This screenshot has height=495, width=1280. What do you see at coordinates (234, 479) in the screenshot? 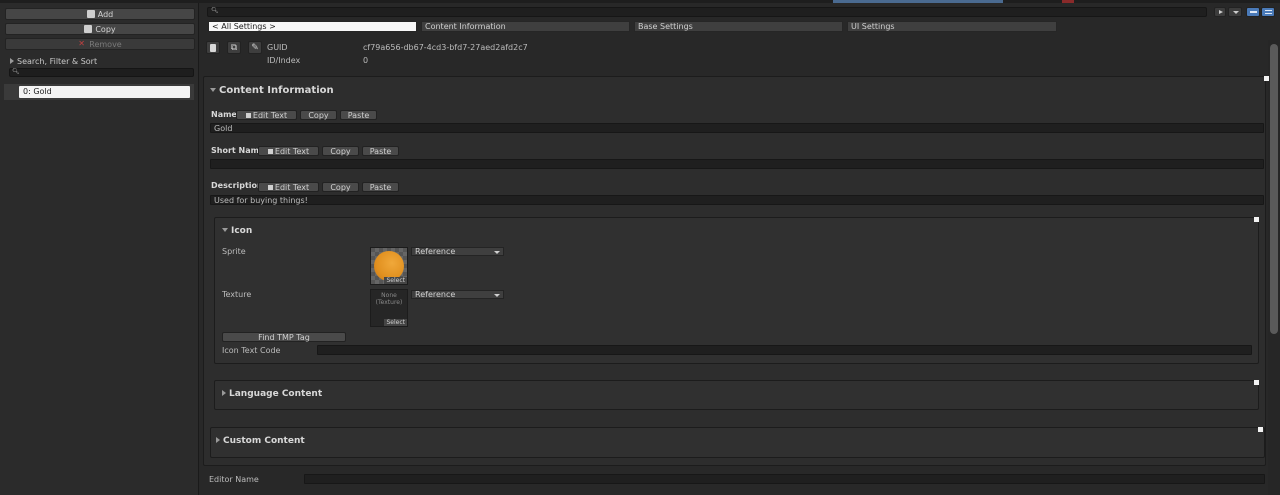
I see `editor-name-label: Editor Name` at bounding box center [234, 479].